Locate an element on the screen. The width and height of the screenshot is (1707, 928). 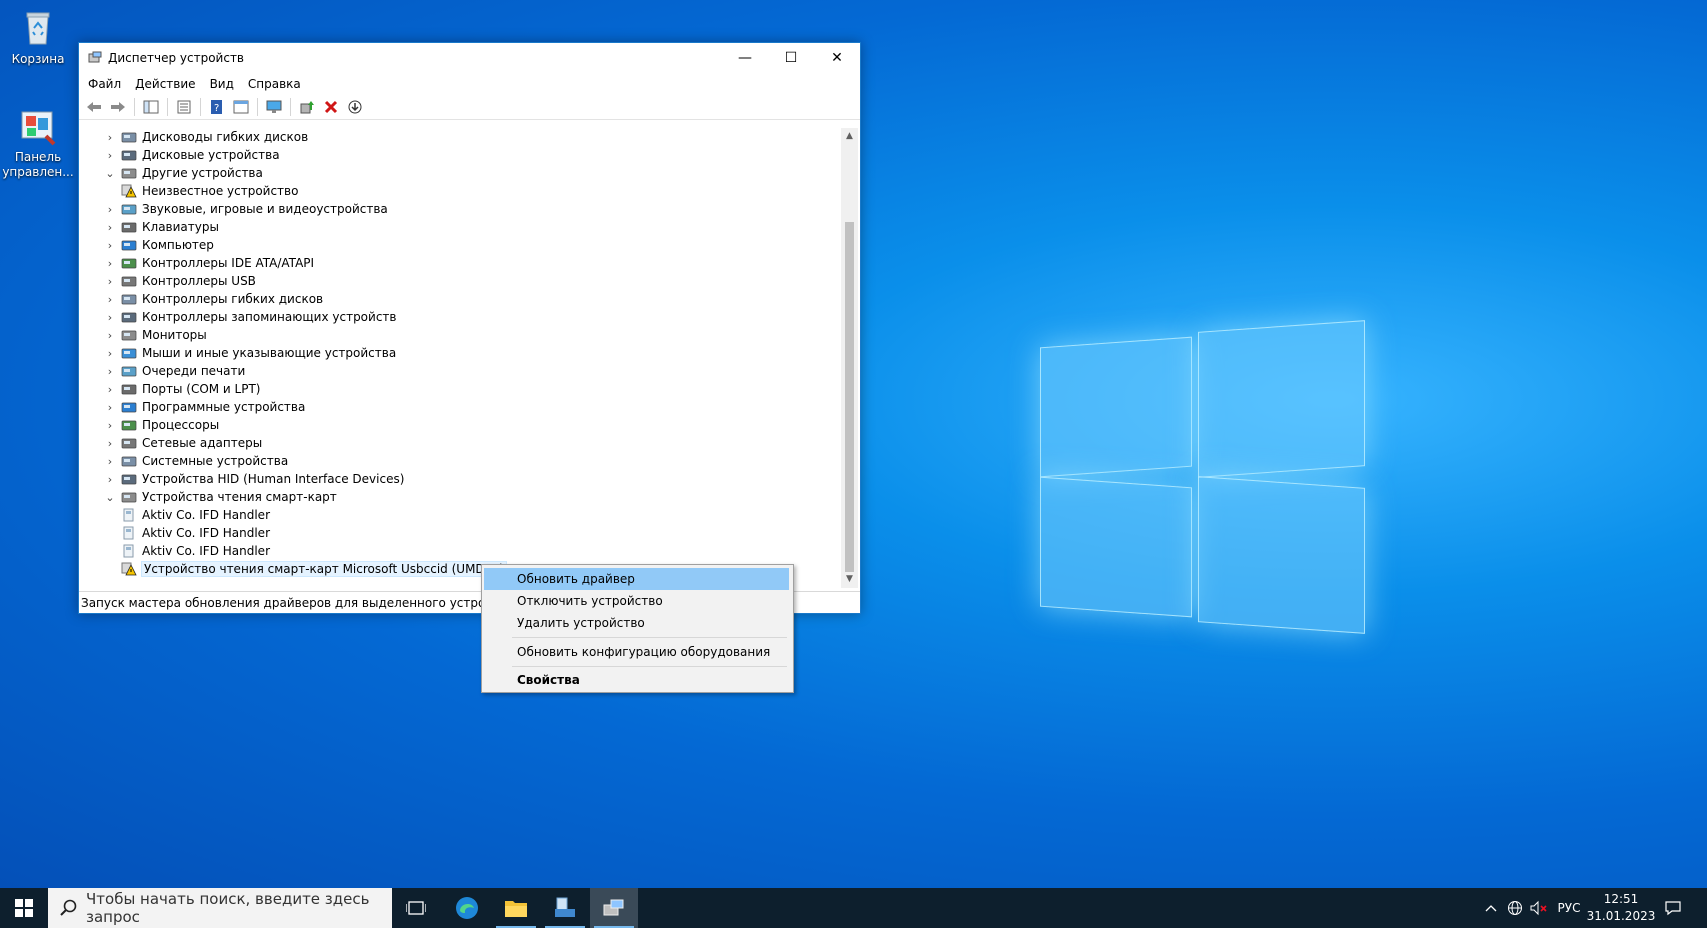
smart-card-reader-icon is located at coordinates (129, 533).